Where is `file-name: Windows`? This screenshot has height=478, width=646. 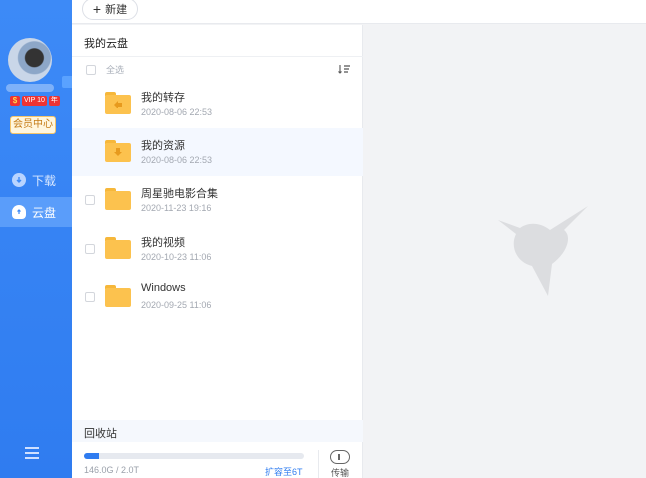 file-name: Windows is located at coordinates (163, 288).